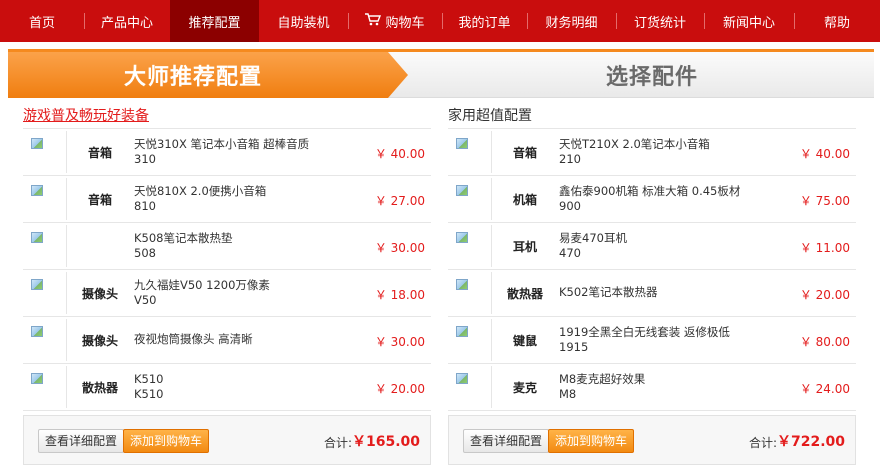 The width and height of the screenshot is (880, 471). Describe the element at coordinates (660, 21) in the screenshot. I see `nav-order-stats: 订货统计` at that location.